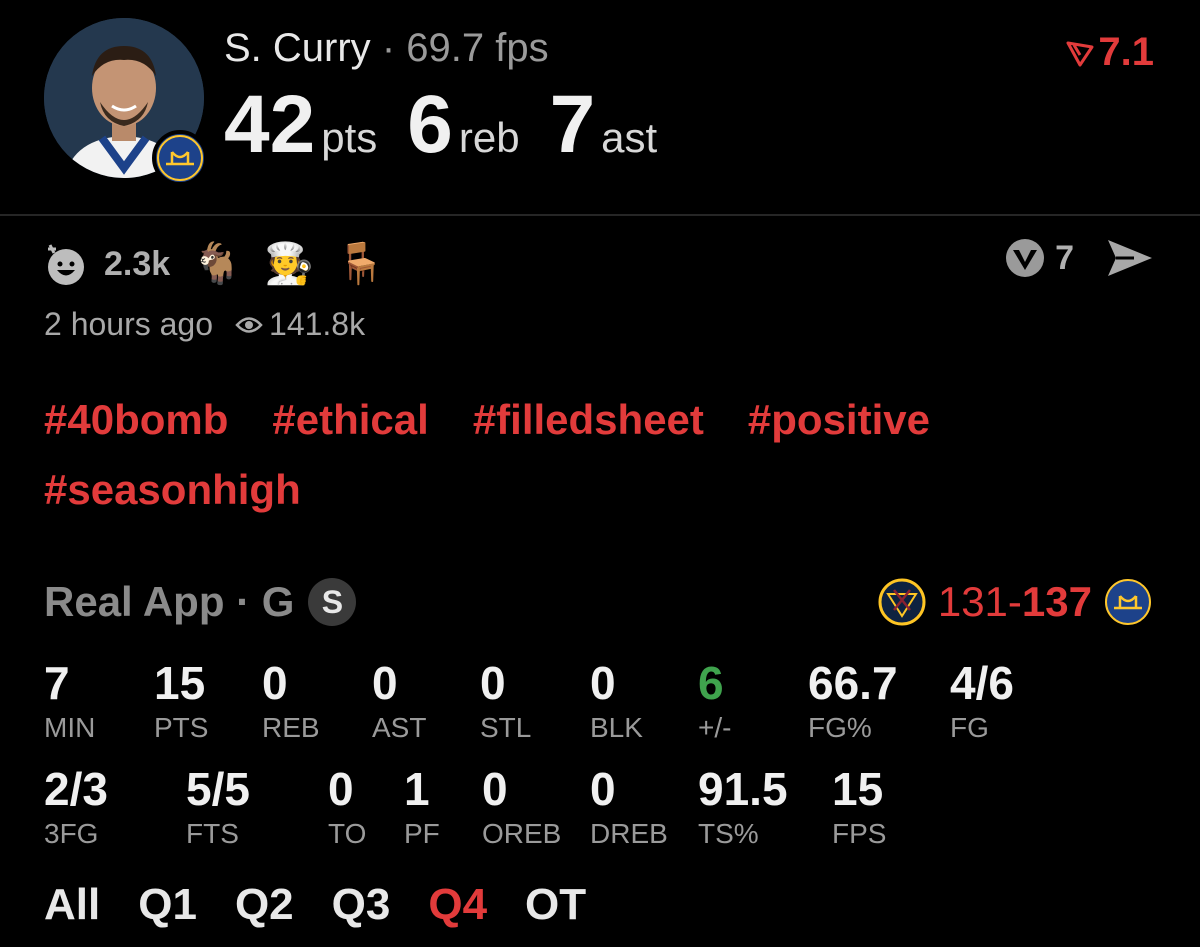 Image resolution: width=1200 pixels, height=947 pixels. Describe the element at coordinates (629, 806) in the screenshot. I see `stat-dreb: 0 DREB` at that location.